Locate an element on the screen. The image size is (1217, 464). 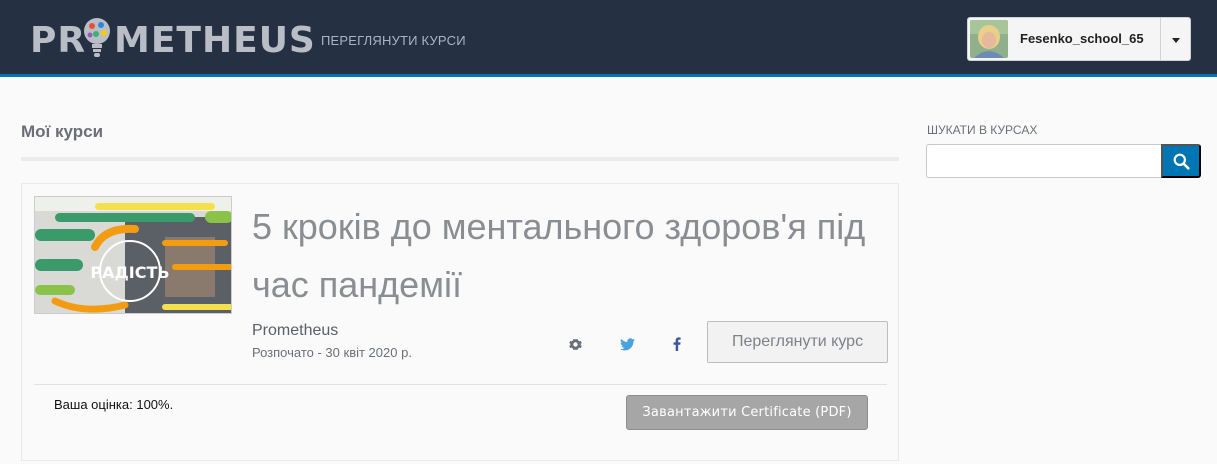
download-certificate-button: Завантажити Certificate (PDF) is located at coordinates (747, 412).